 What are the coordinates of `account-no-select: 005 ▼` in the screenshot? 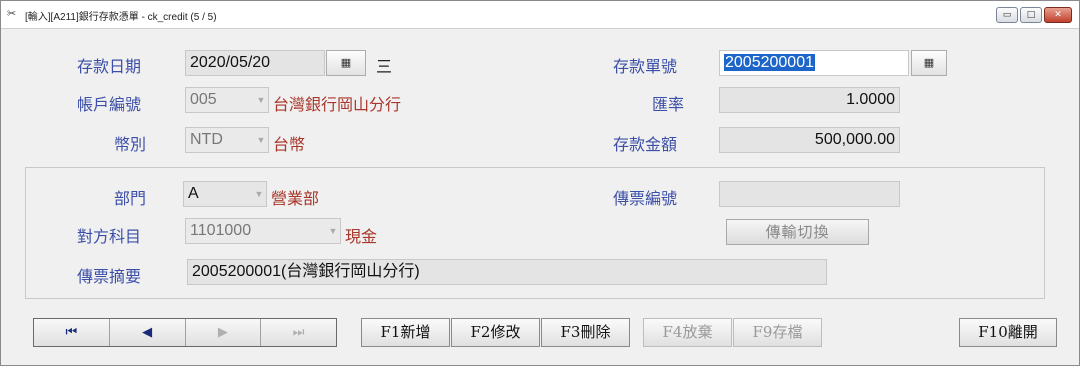 It's located at (227, 100).